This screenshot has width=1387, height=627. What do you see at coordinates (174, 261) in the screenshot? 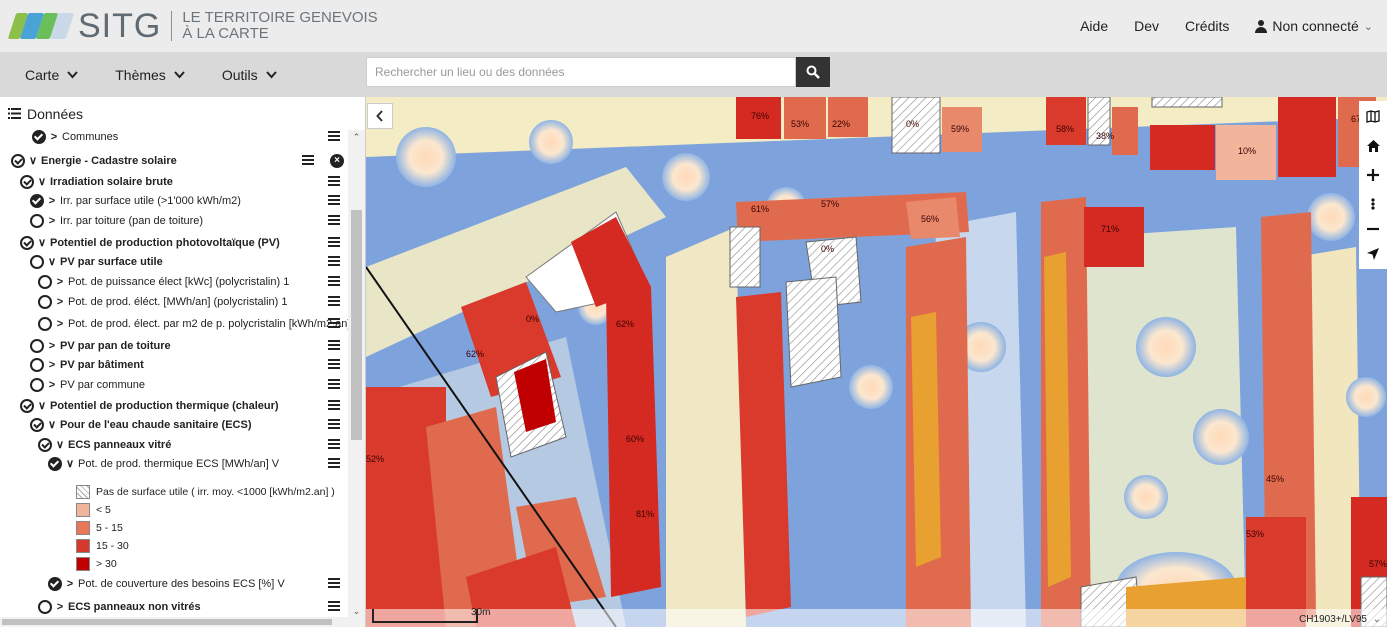
I see `layer-row: ∨ PV par surface utile` at bounding box center [174, 261].